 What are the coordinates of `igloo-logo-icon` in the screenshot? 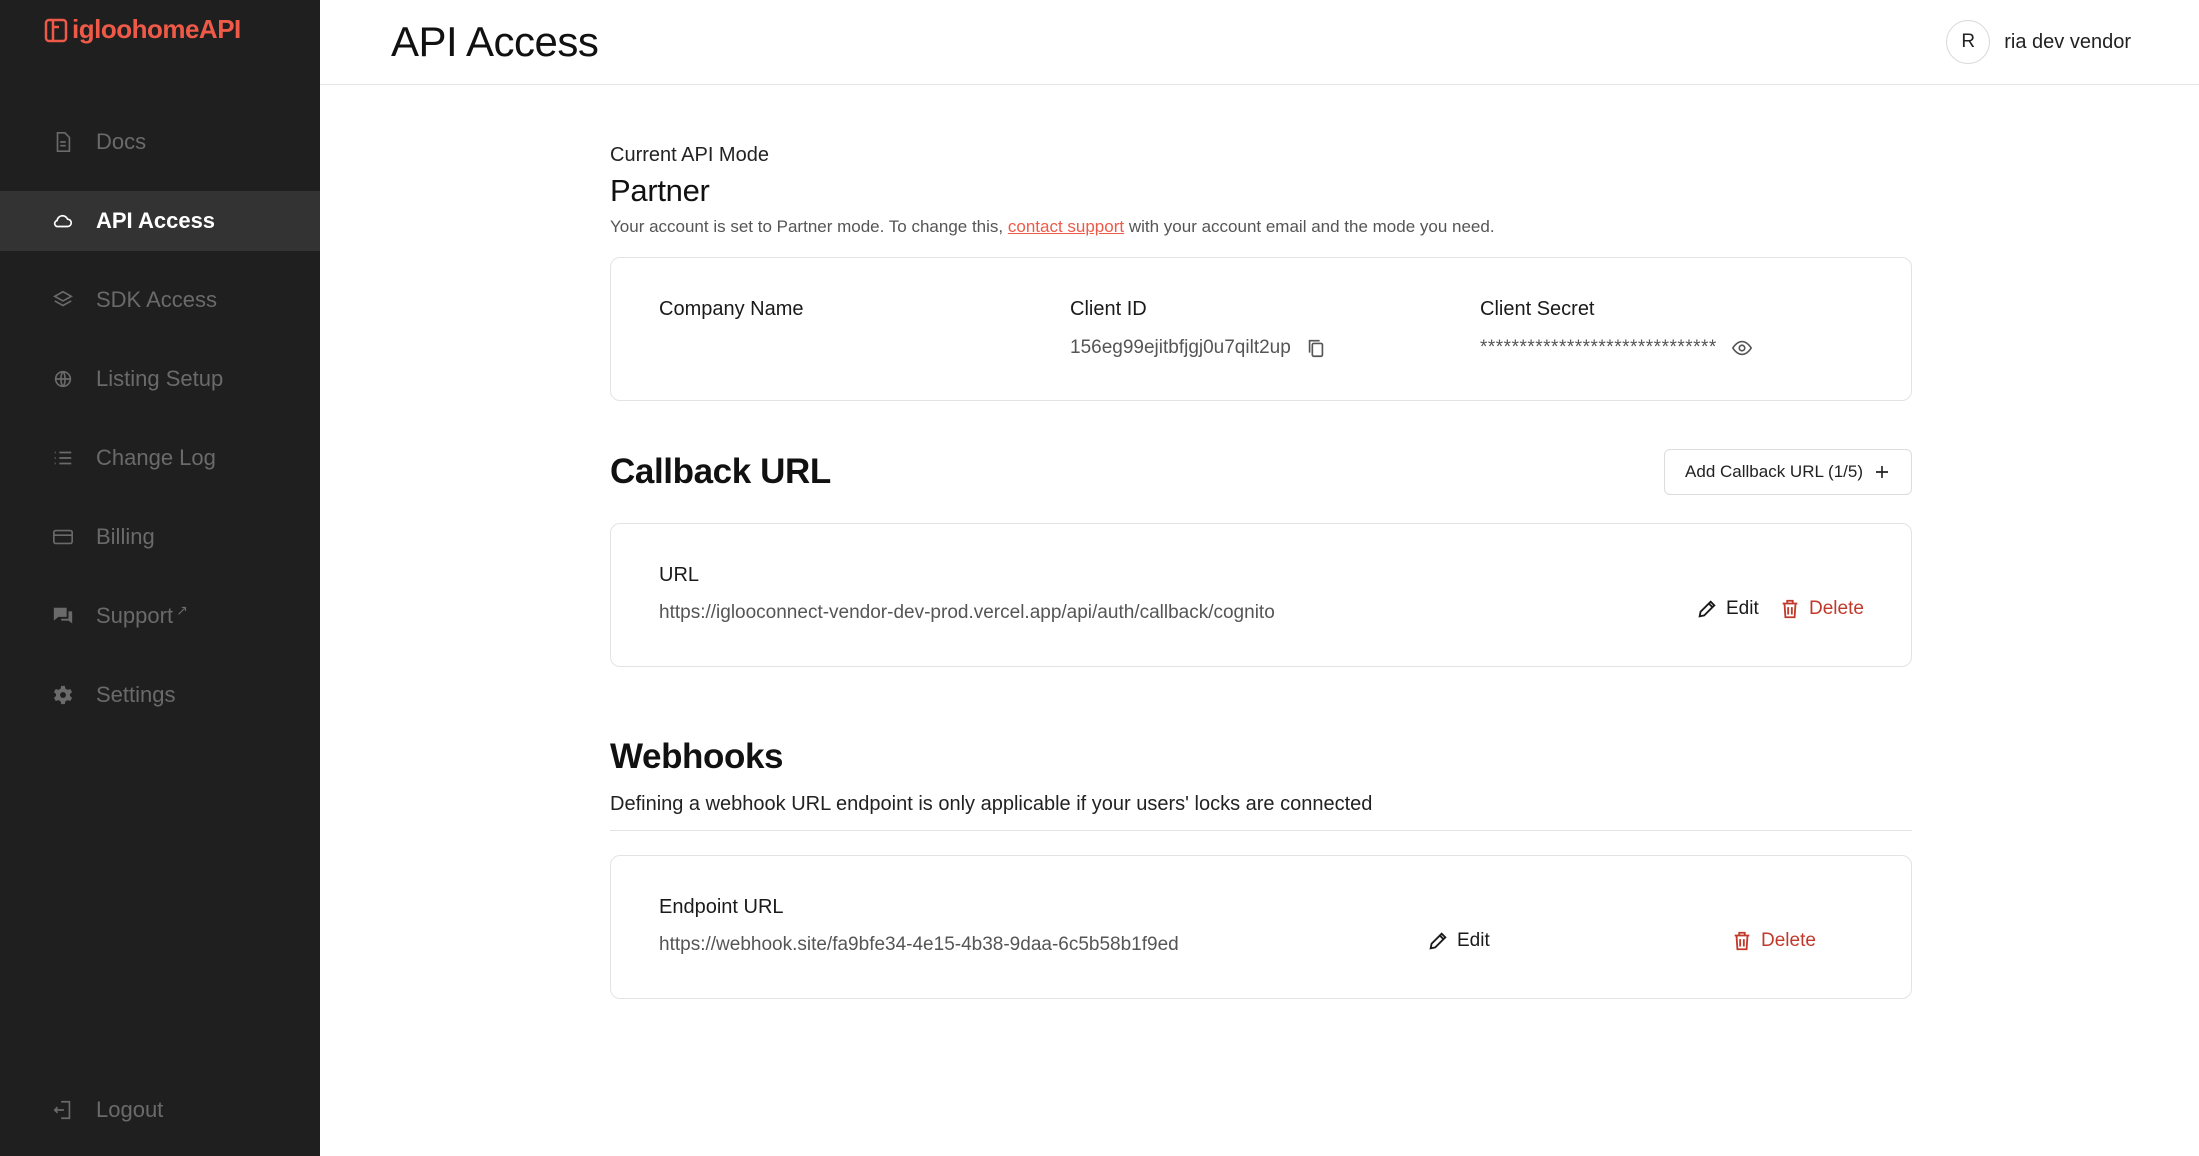 It's located at (56, 30).